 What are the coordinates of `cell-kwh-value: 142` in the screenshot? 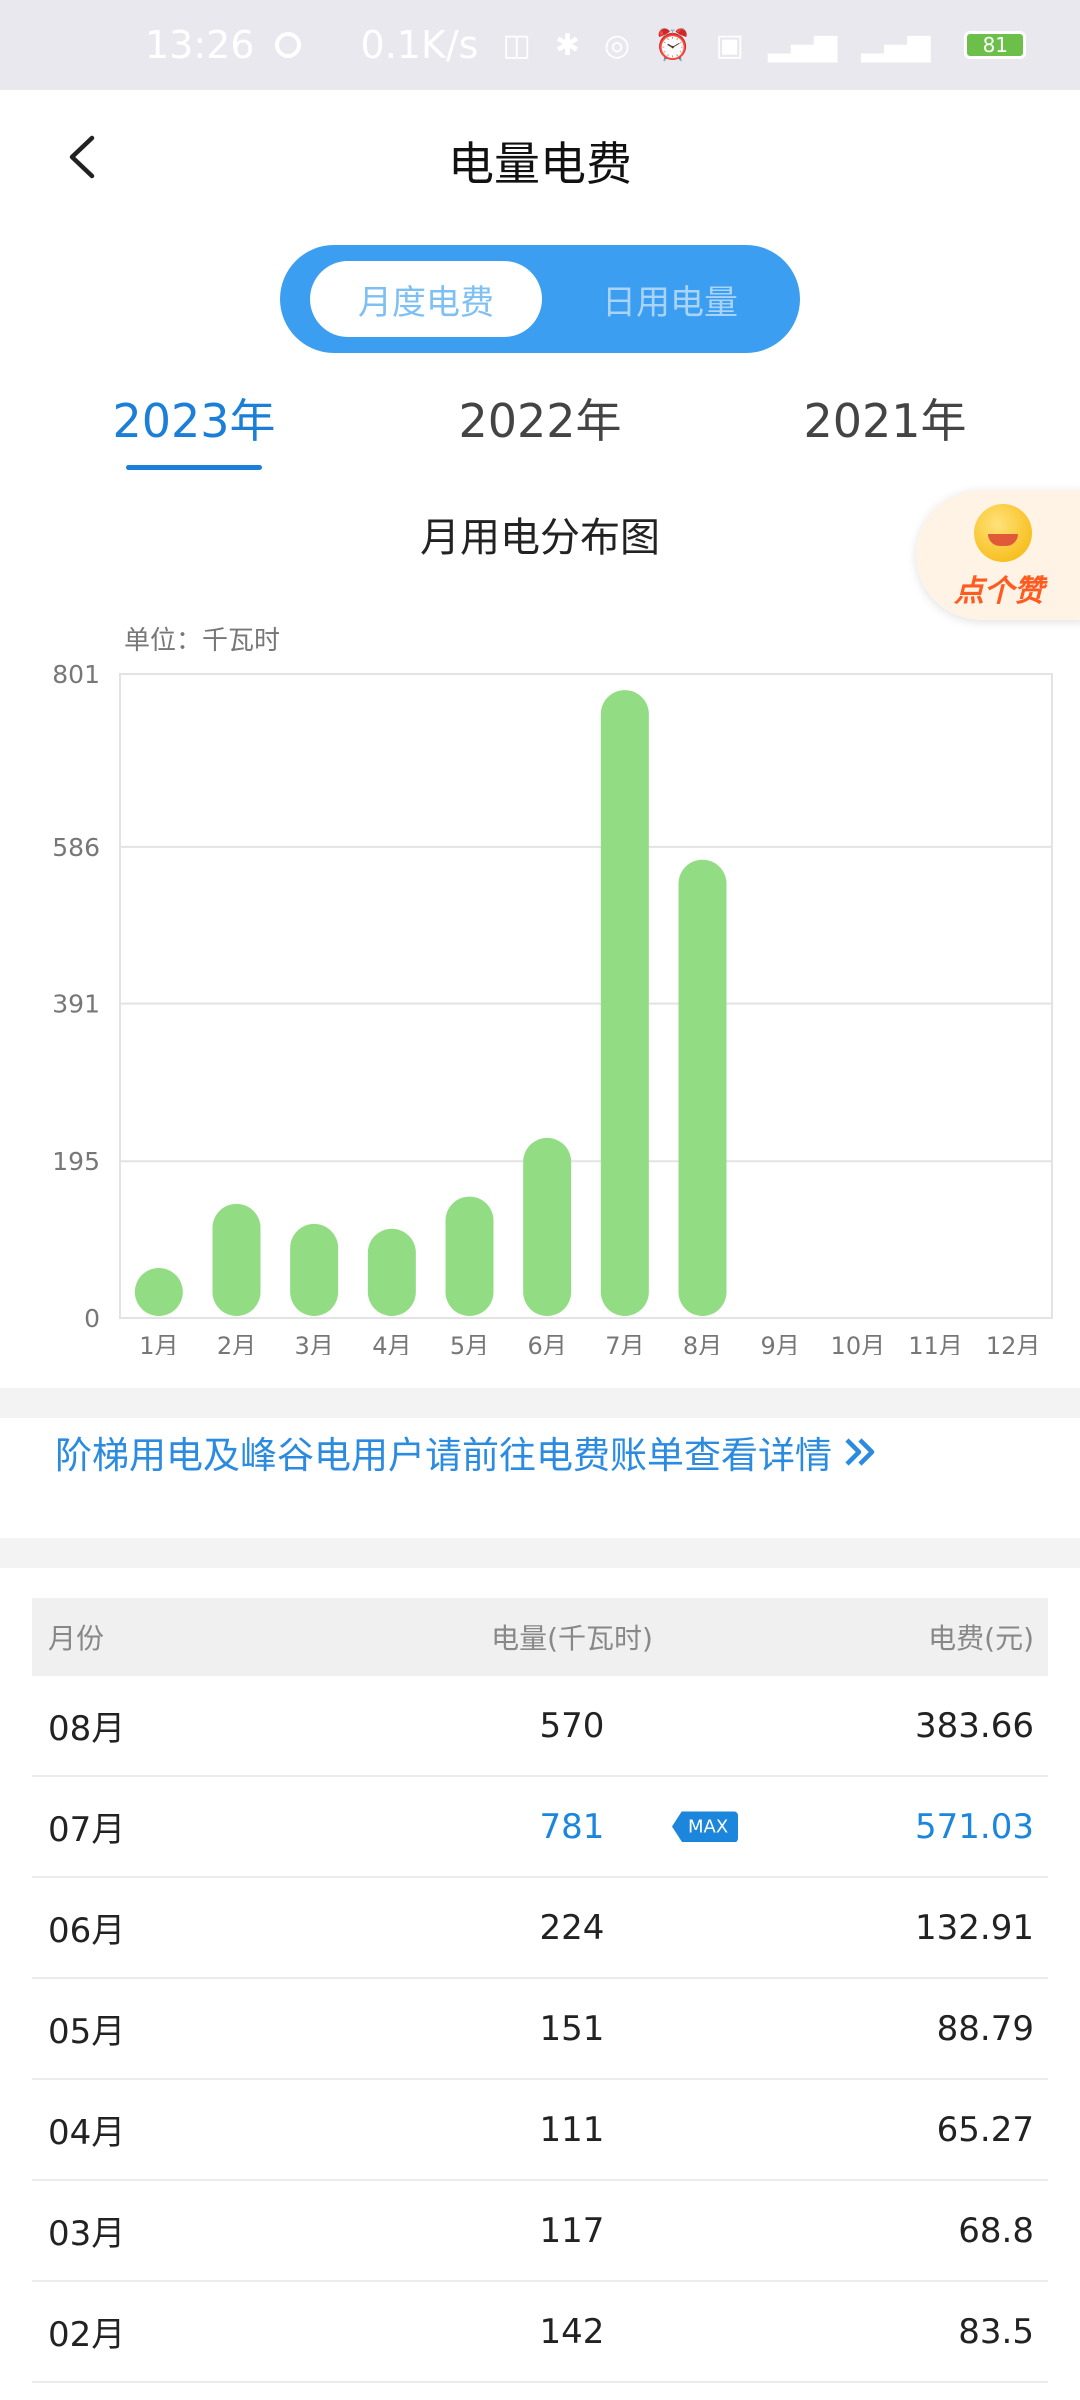 It's located at (572, 2331).